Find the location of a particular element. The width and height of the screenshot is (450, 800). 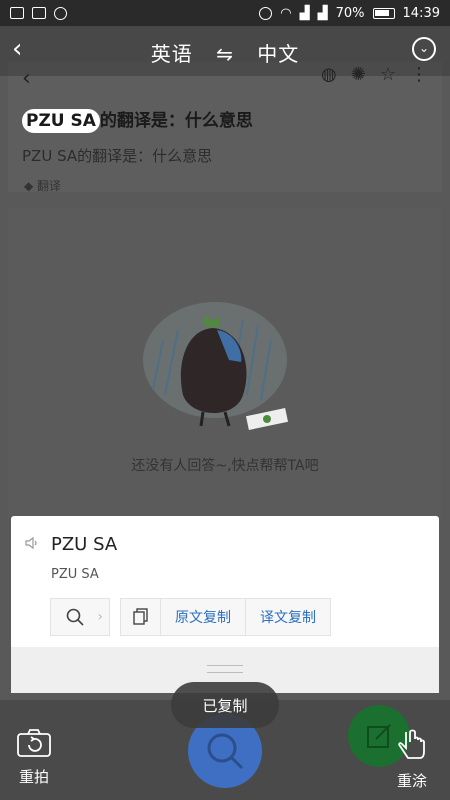

question-tag: ◆ 翻译 is located at coordinates (42, 185).